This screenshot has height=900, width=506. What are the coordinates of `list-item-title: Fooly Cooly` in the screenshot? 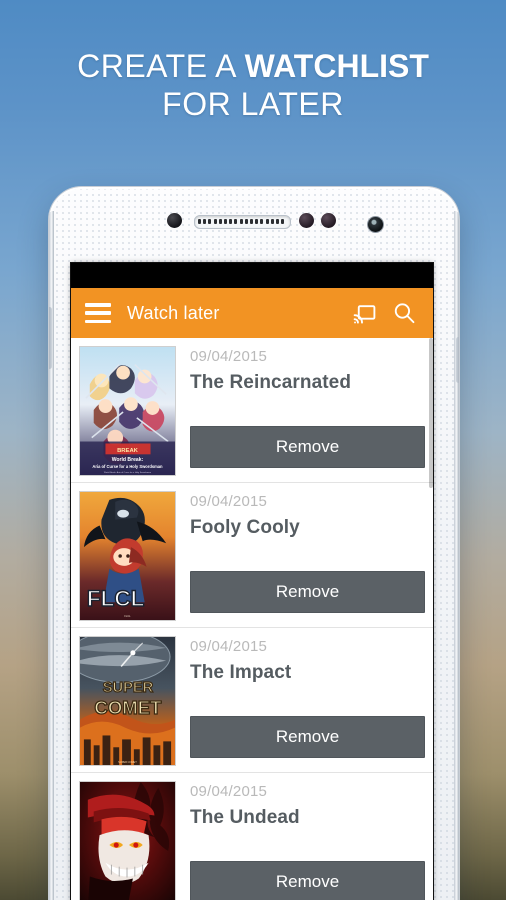 It's located at (245, 527).